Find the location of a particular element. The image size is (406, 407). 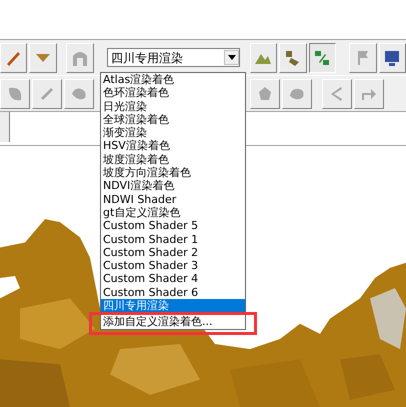

side-button is located at coordinates (5, 127).